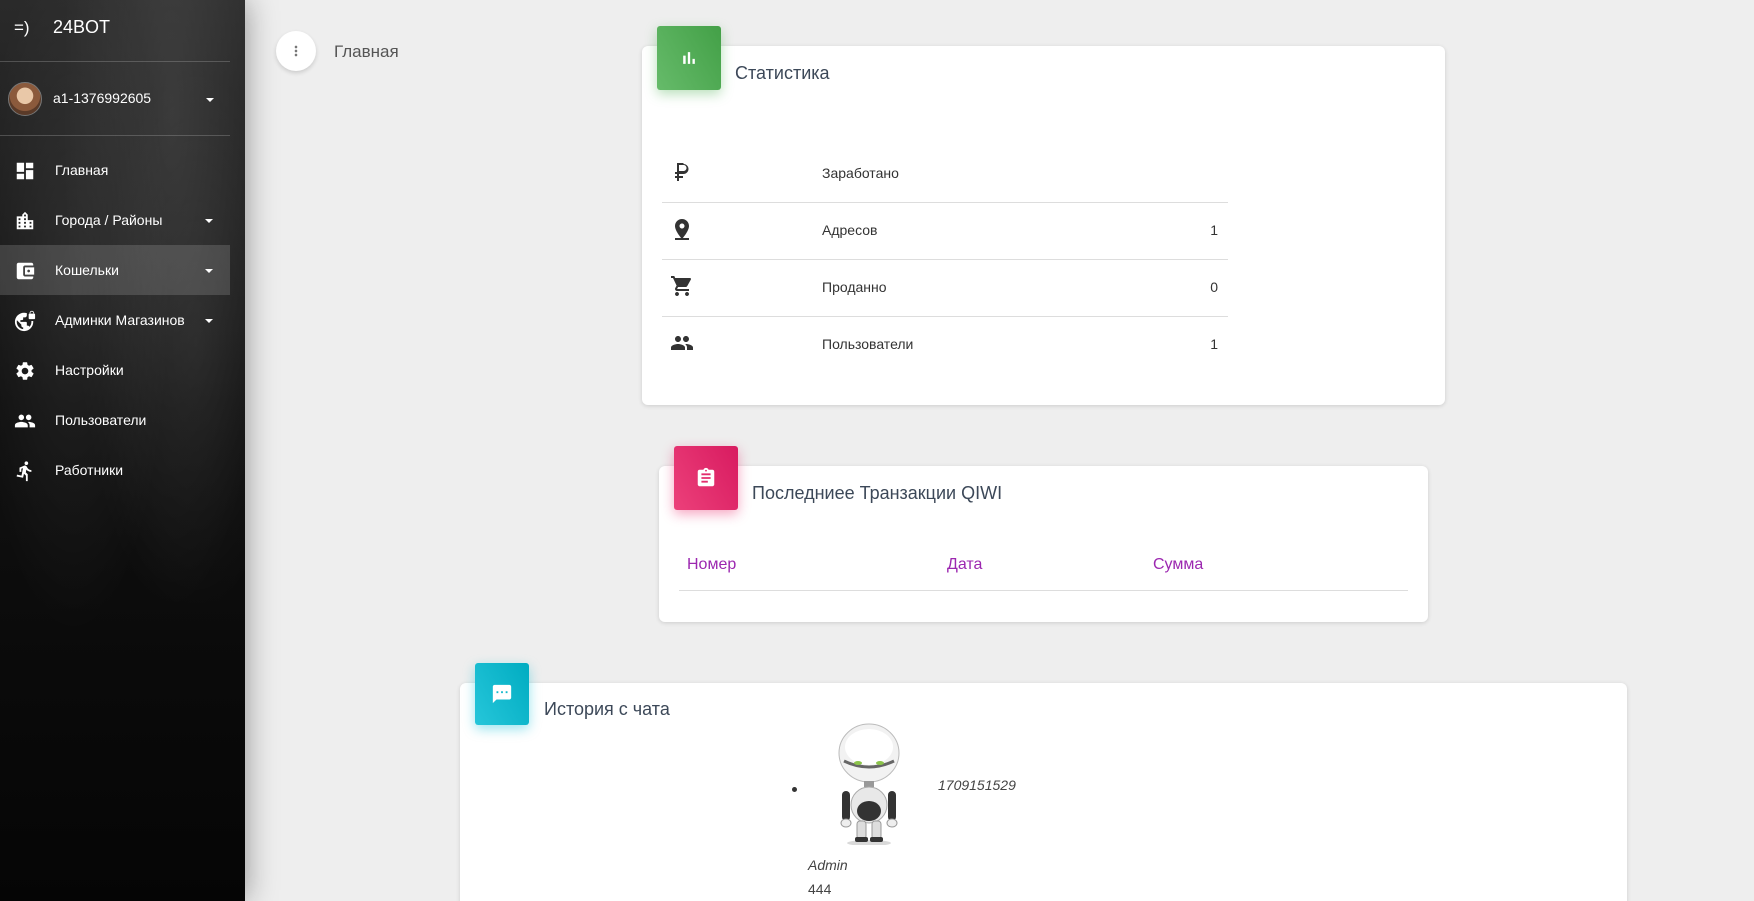  Describe the element at coordinates (366, 51) in the screenshot. I see `page-title: Главная` at that location.